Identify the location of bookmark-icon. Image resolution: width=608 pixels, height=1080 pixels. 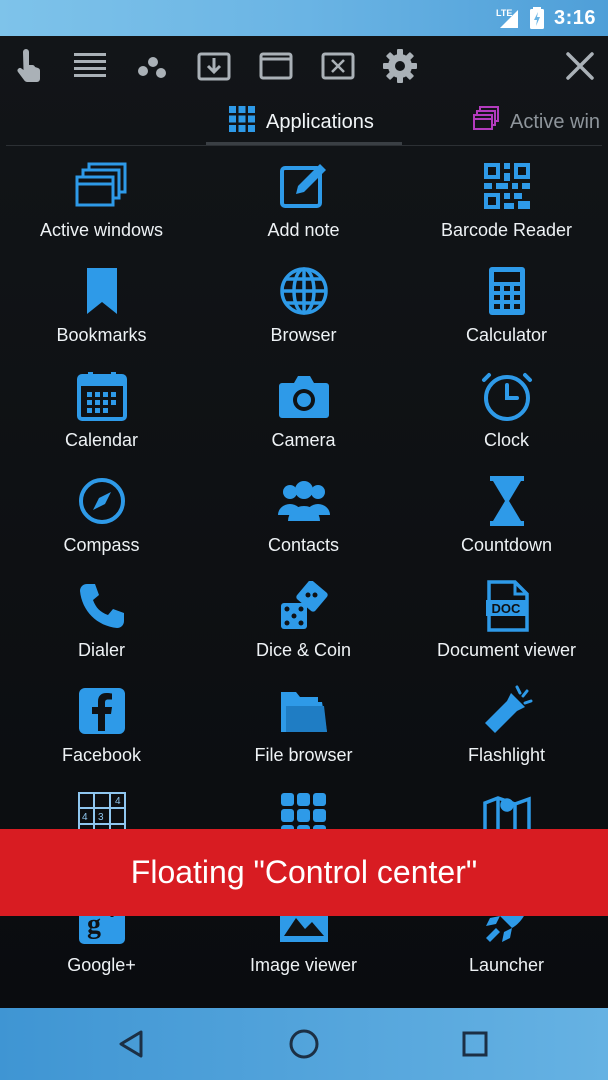
(102, 291).